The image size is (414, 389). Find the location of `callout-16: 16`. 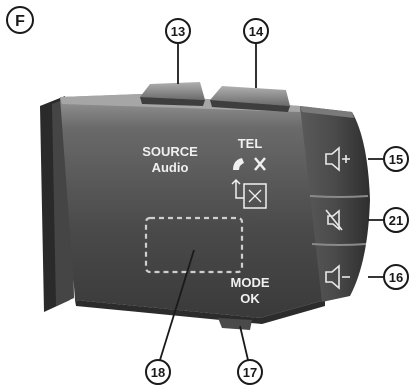

callout-16: 16 is located at coordinates (396, 277).